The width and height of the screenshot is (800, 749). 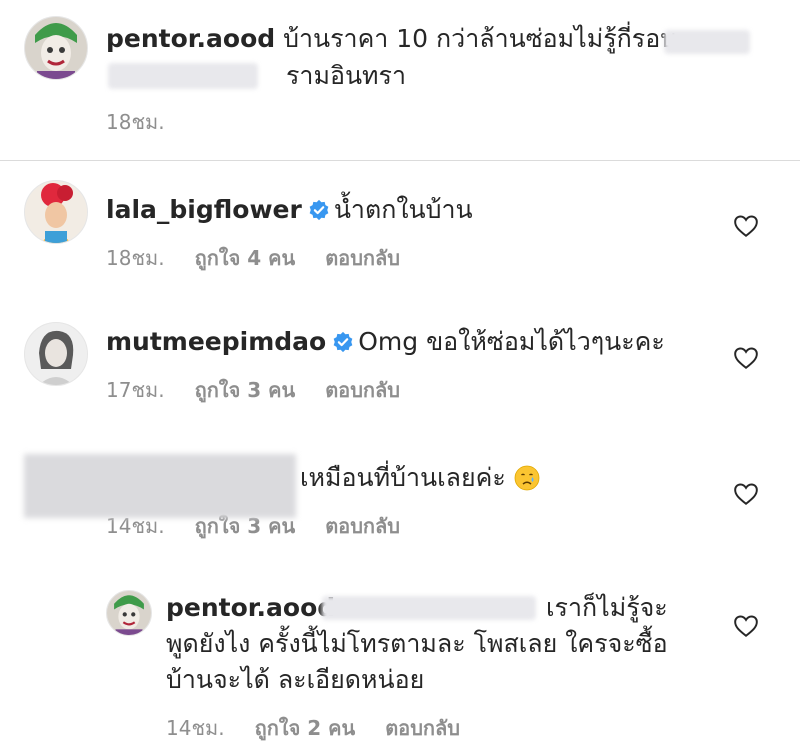 What do you see at coordinates (204, 209) in the screenshot?
I see `username: lala_bigflower` at bounding box center [204, 209].